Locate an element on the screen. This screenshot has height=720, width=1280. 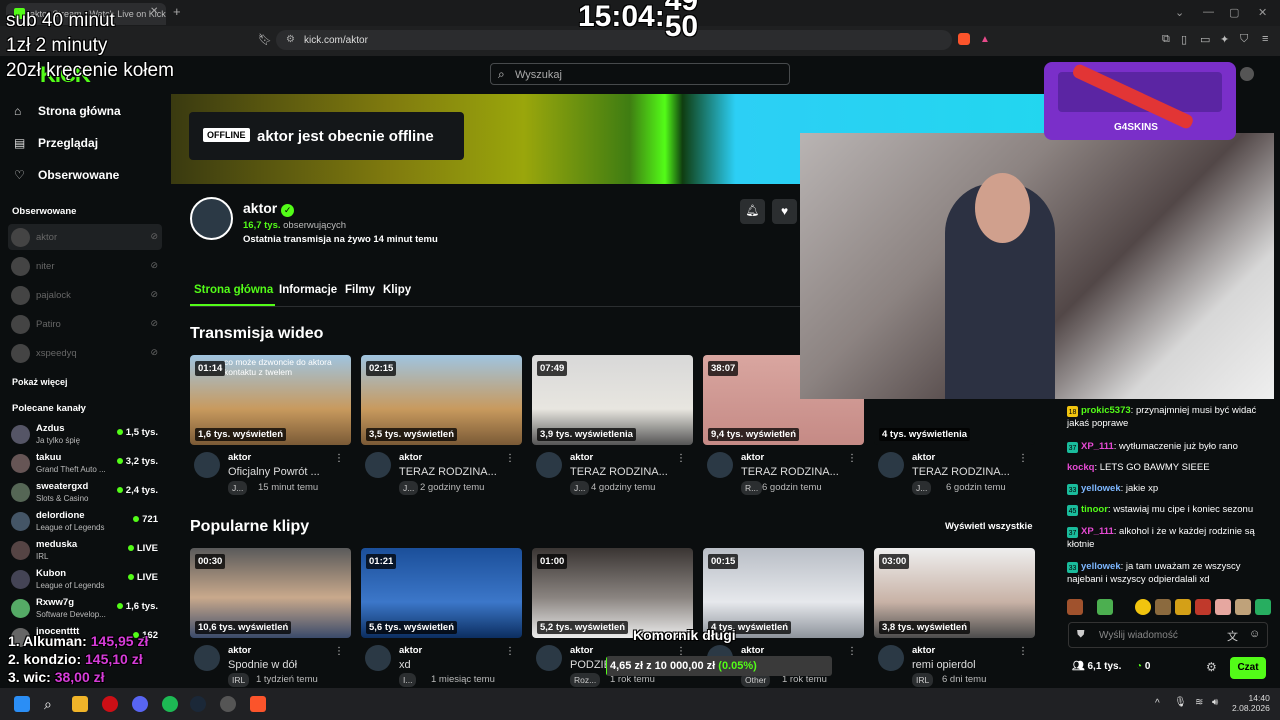
send-chat-button: Czat is located at coordinates (1248, 668).